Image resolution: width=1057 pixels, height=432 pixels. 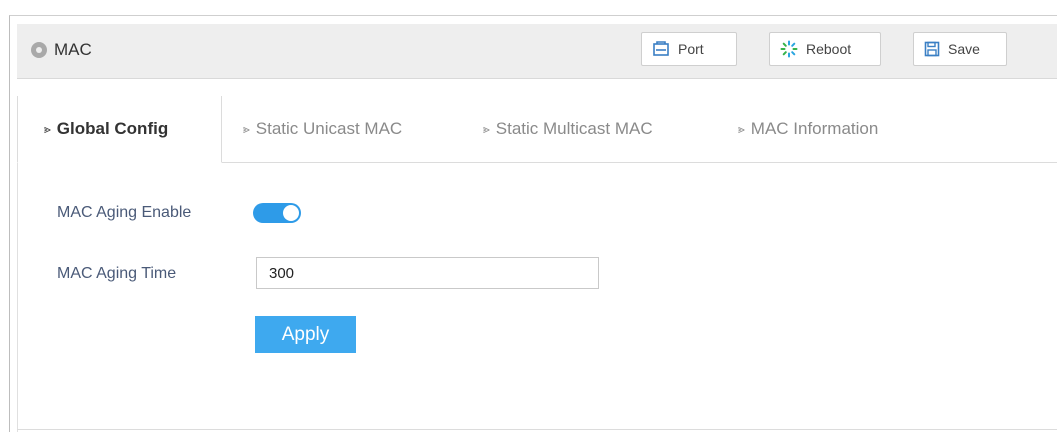 I want to click on tab-static-multicast-mac: ⪢ Static Multicast MAC, so click(x=568, y=129).